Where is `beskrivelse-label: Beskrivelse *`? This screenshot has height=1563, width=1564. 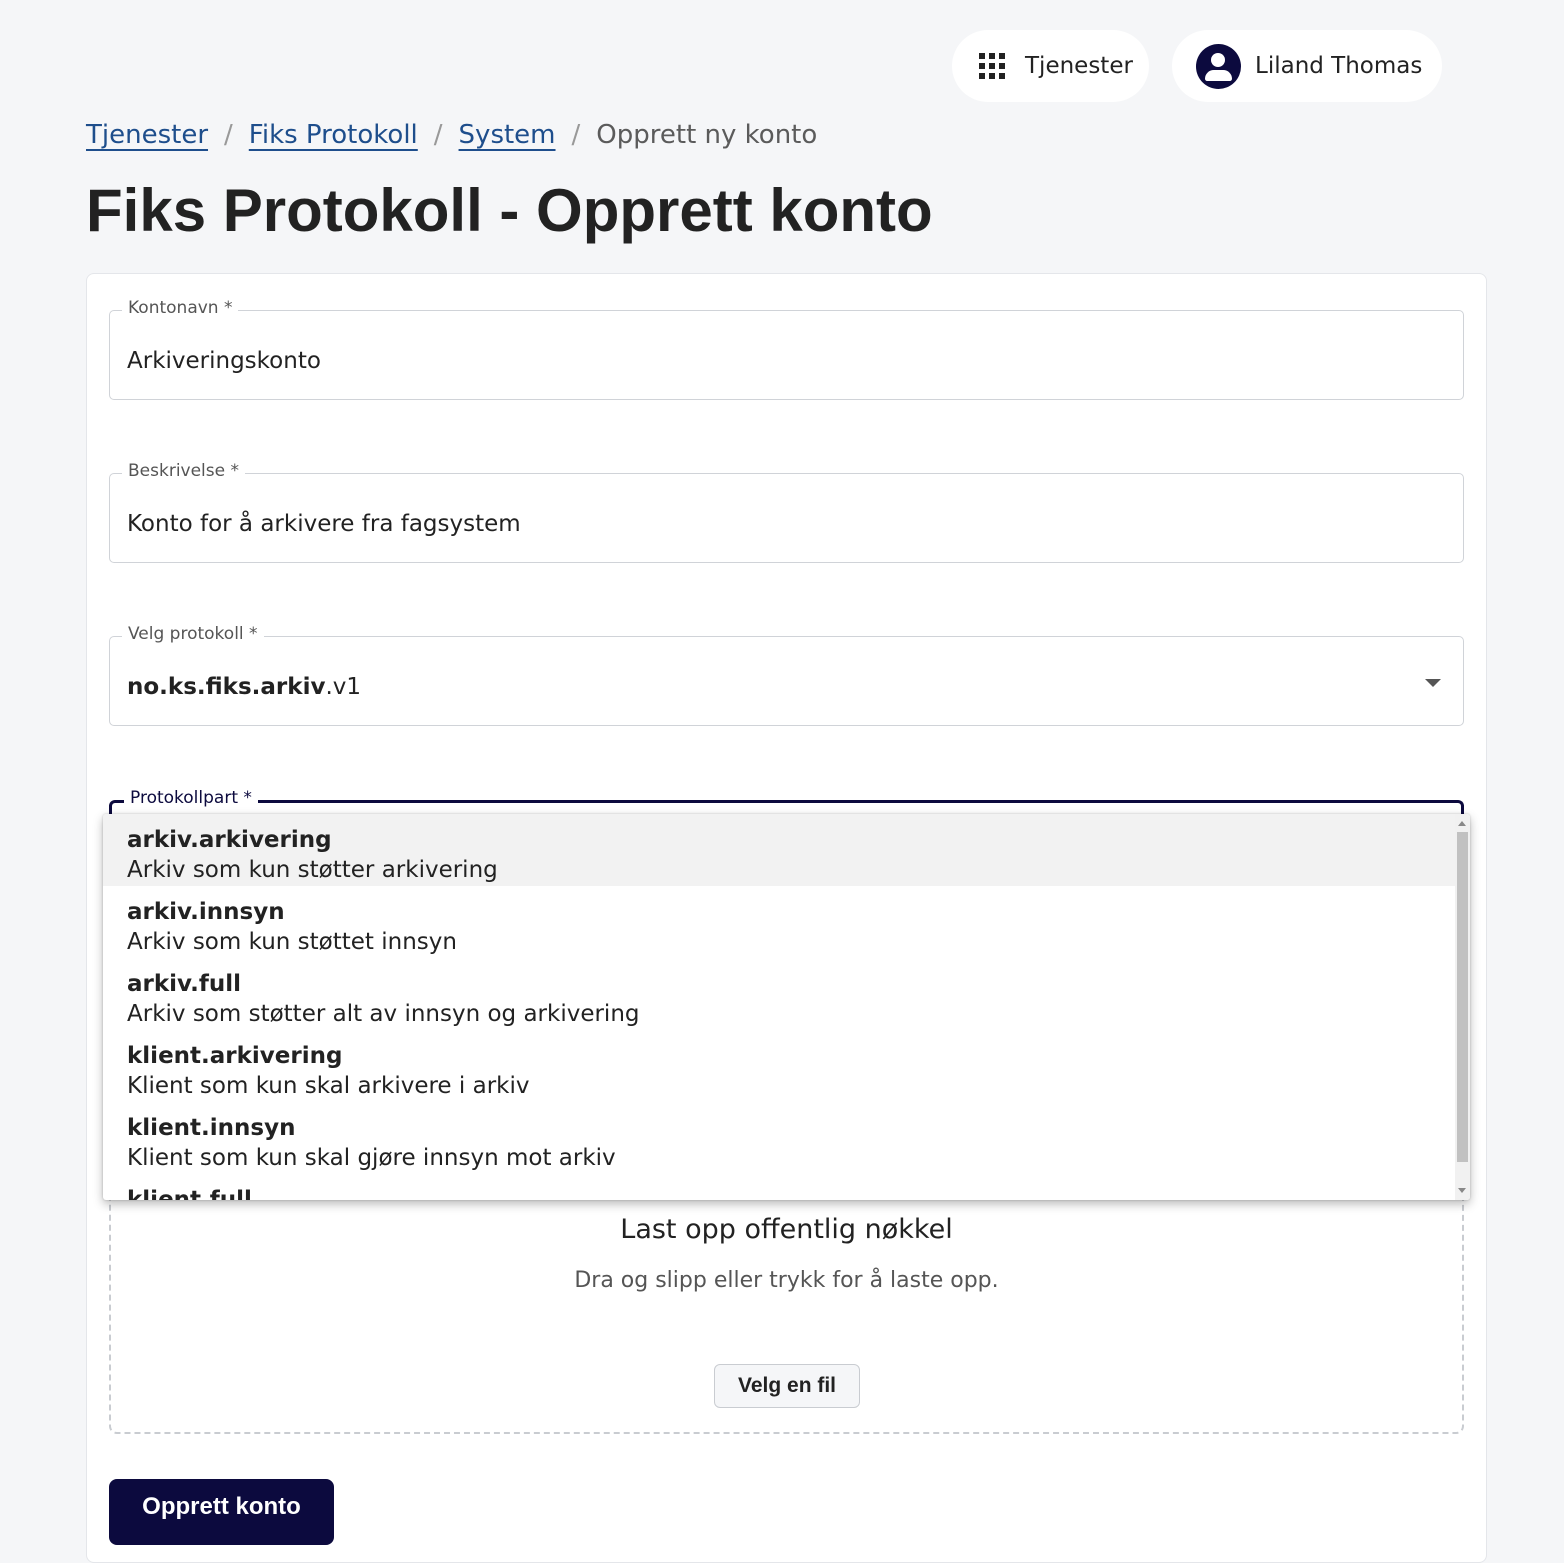
beskrivelse-label: Beskrivelse * is located at coordinates (183, 471).